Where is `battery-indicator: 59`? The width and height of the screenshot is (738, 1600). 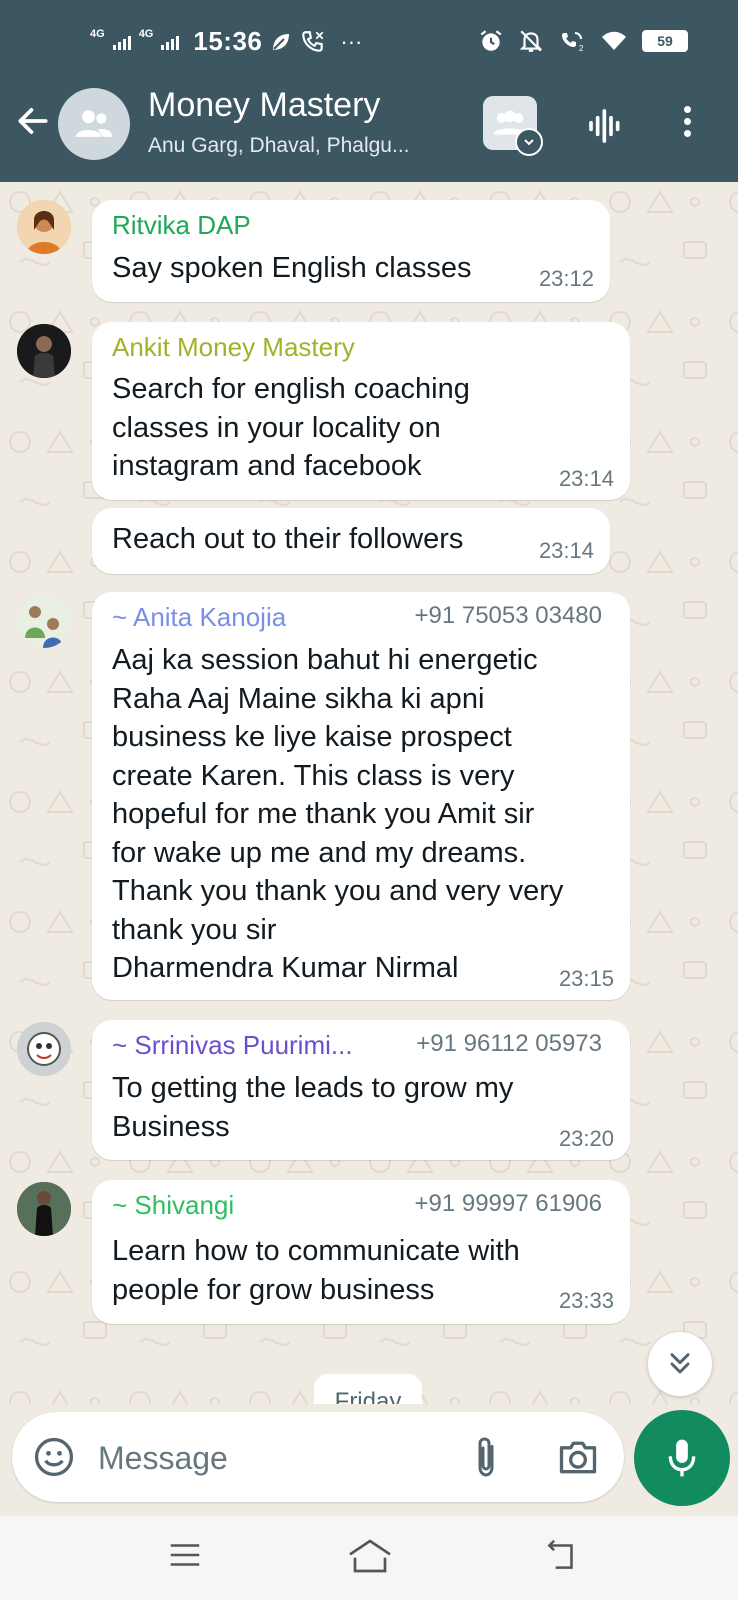 battery-indicator: 59 is located at coordinates (665, 41).